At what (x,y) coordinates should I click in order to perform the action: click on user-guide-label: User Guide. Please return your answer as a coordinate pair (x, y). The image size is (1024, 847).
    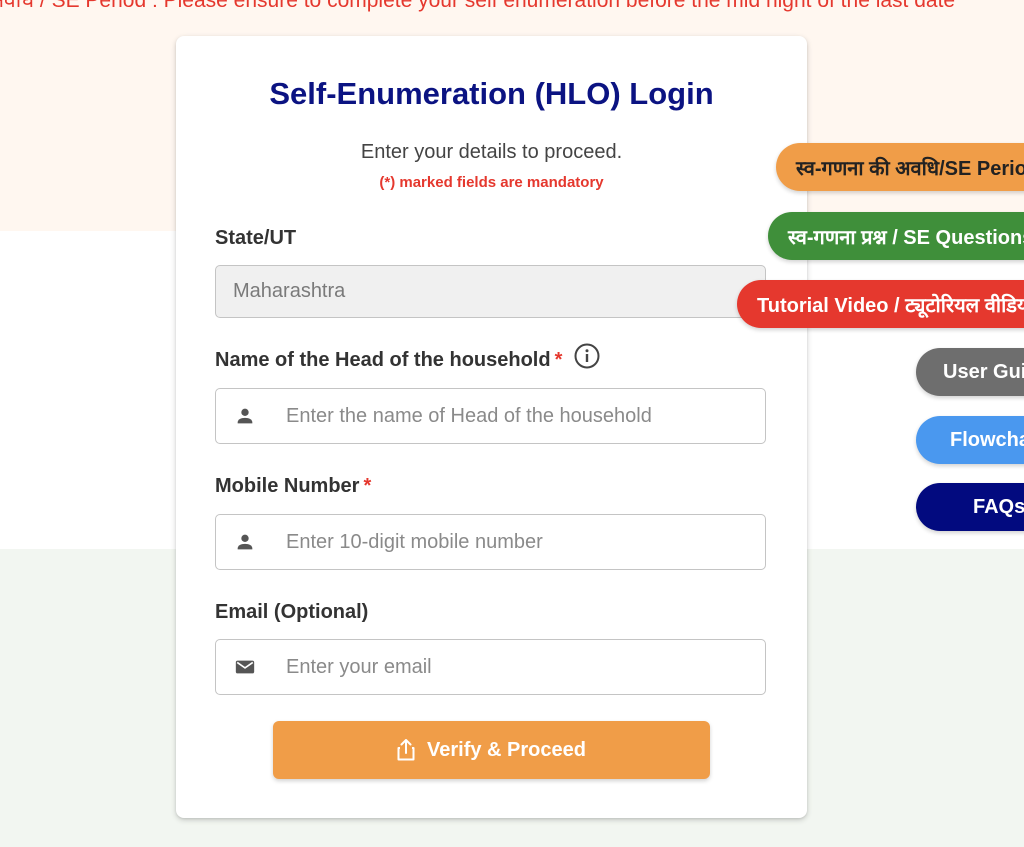
    Looking at the image, I should click on (983, 371).